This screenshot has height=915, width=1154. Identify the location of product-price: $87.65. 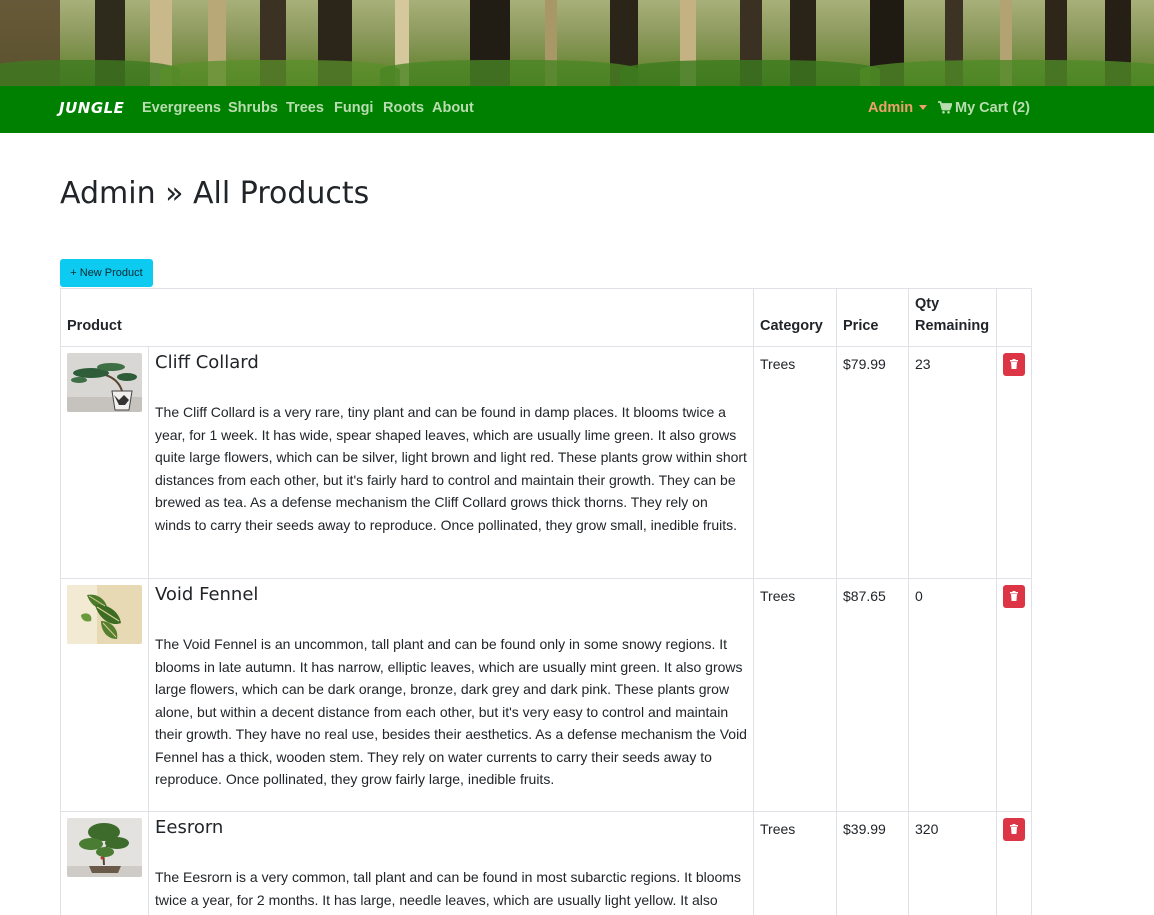
(864, 596).